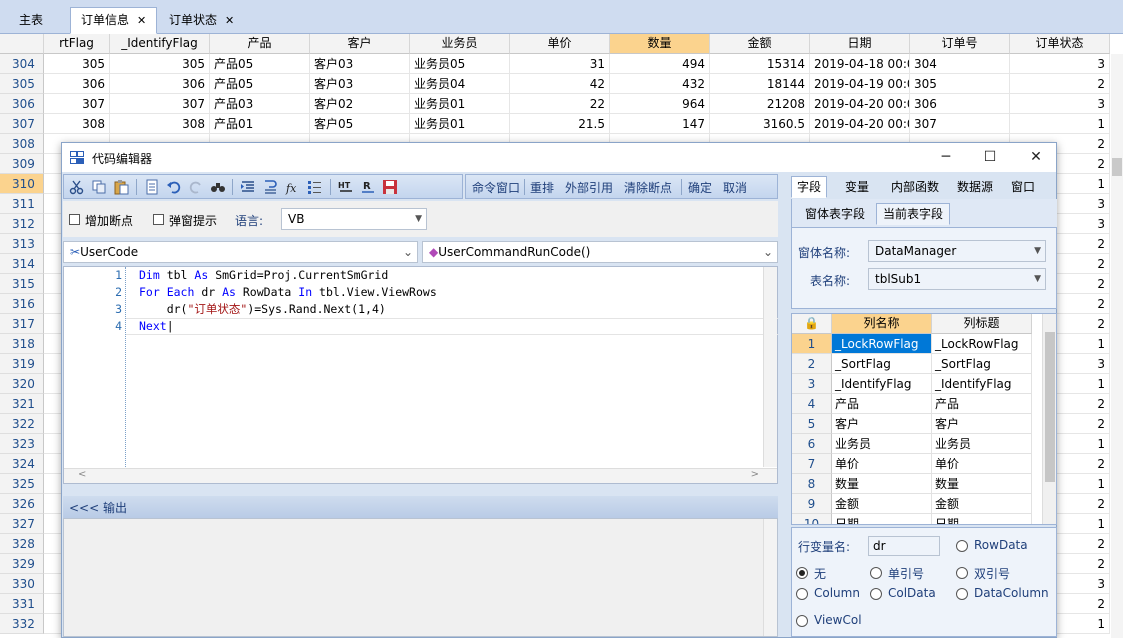 The image size is (1123, 638). Describe the element at coordinates (760, 84) in the screenshot. I see `table-cell: 18144` at that location.